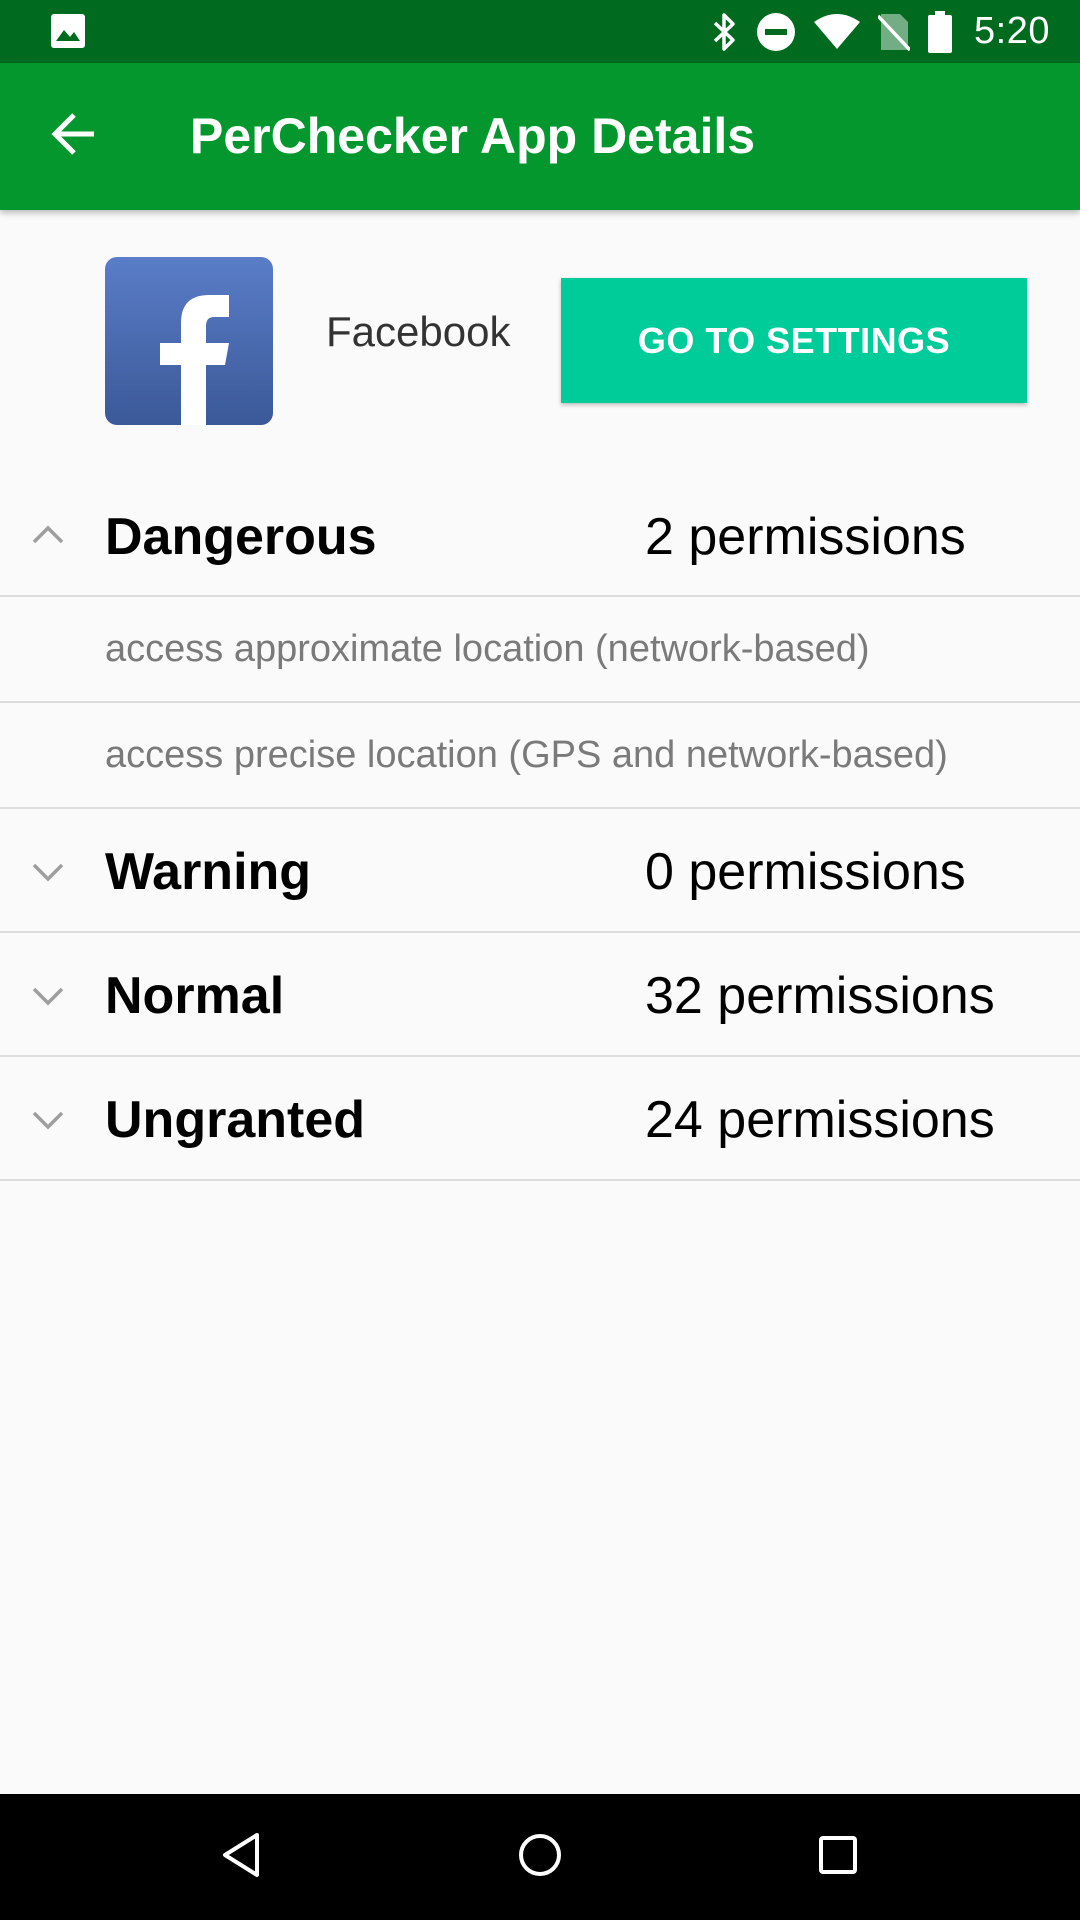 The height and width of the screenshot is (1920, 1080). I want to click on back-triangle-icon, so click(241, 1857).